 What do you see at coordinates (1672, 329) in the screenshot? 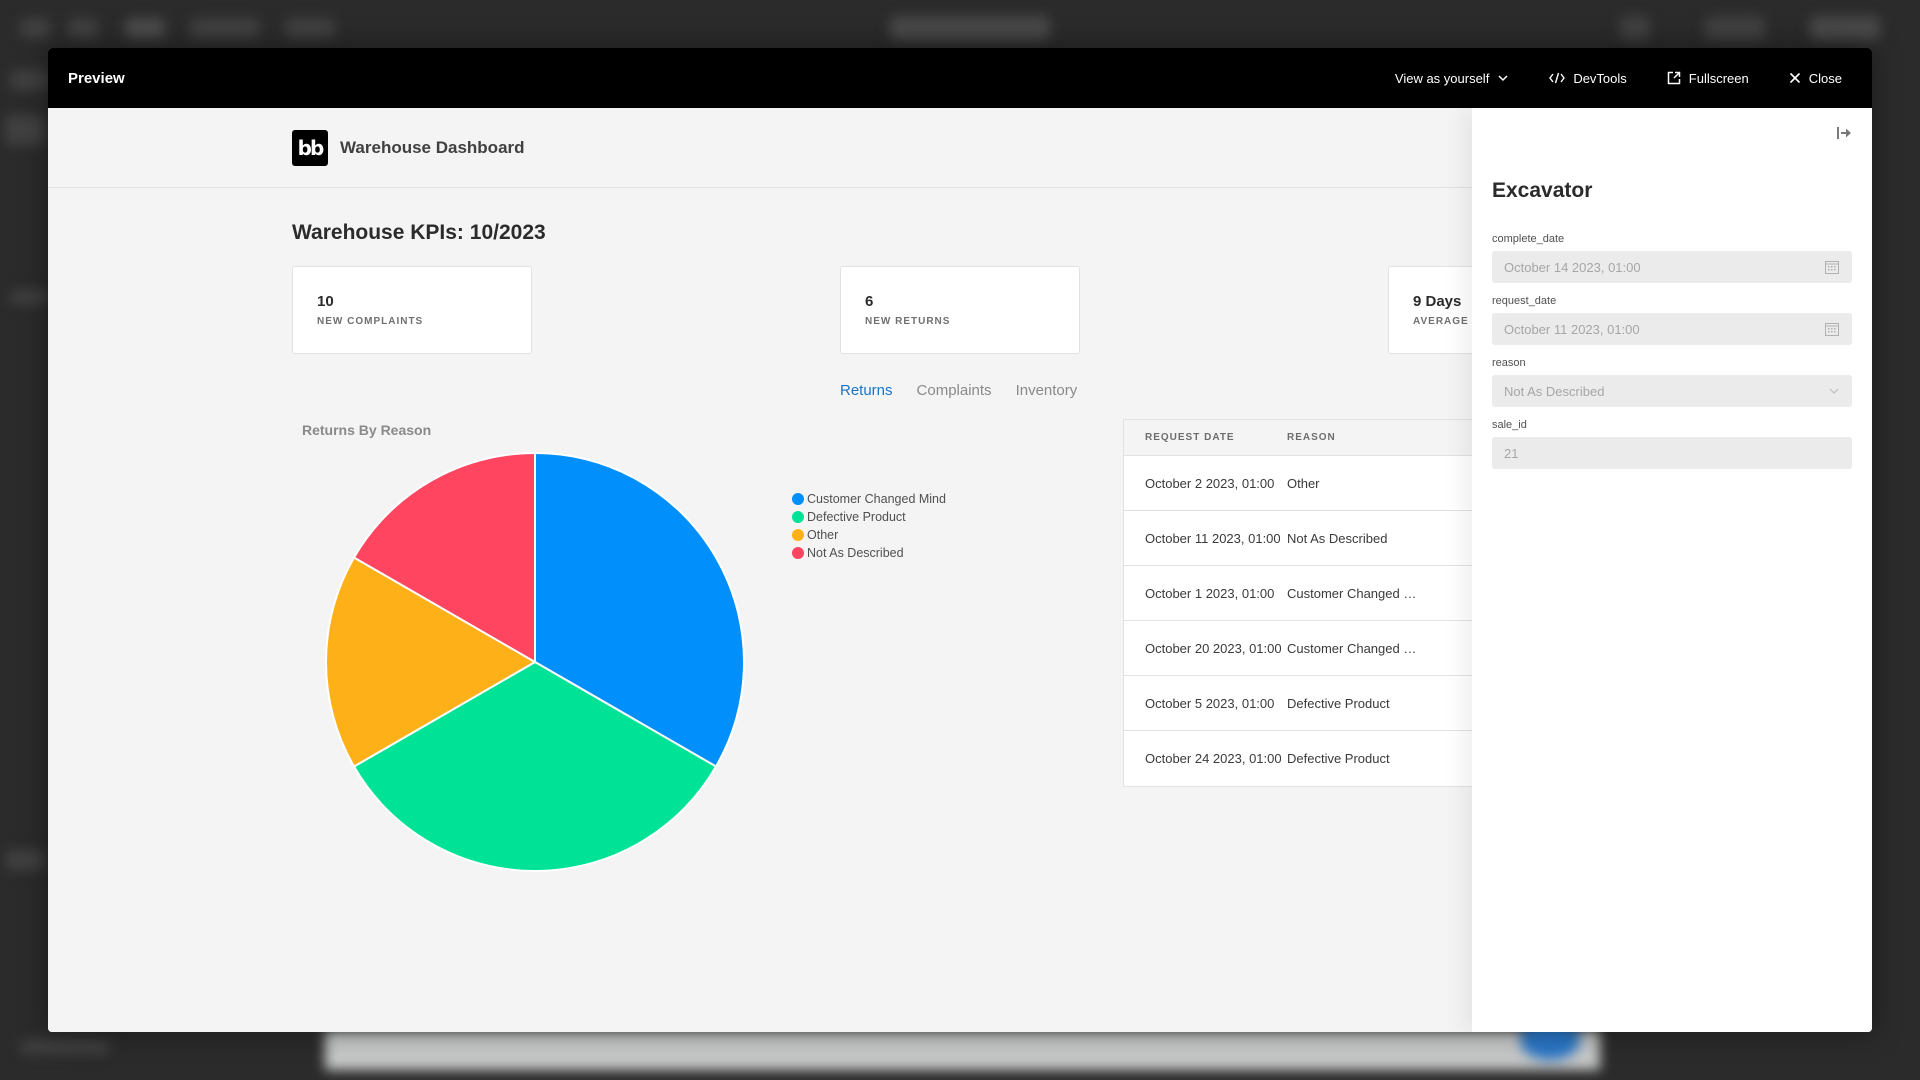
I see `request-date-input: October 11 2023, 01:00` at bounding box center [1672, 329].